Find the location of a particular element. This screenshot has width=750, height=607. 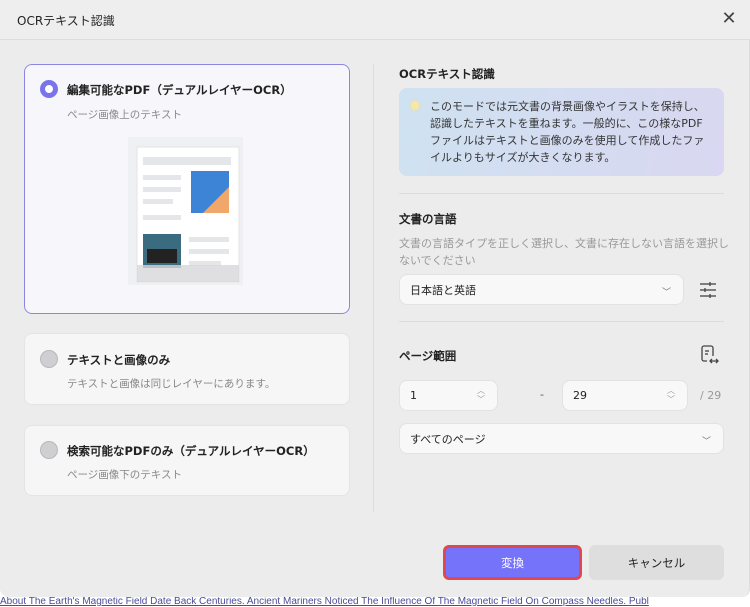

language-select: 日本語と英語 ﹀ is located at coordinates (541, 289).